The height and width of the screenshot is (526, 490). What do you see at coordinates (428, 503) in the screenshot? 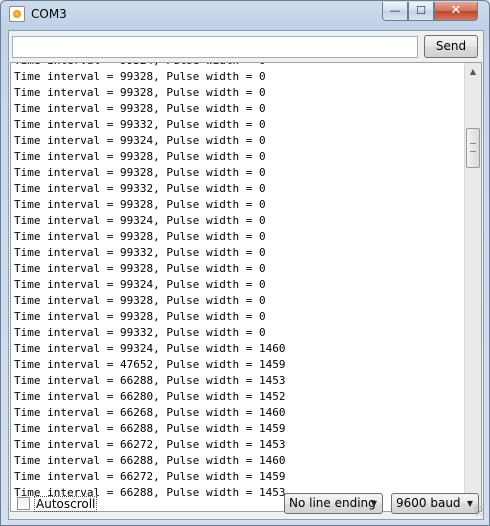
I see `baud-rate-value: 9600 baud` at bounding box center [428, 503].